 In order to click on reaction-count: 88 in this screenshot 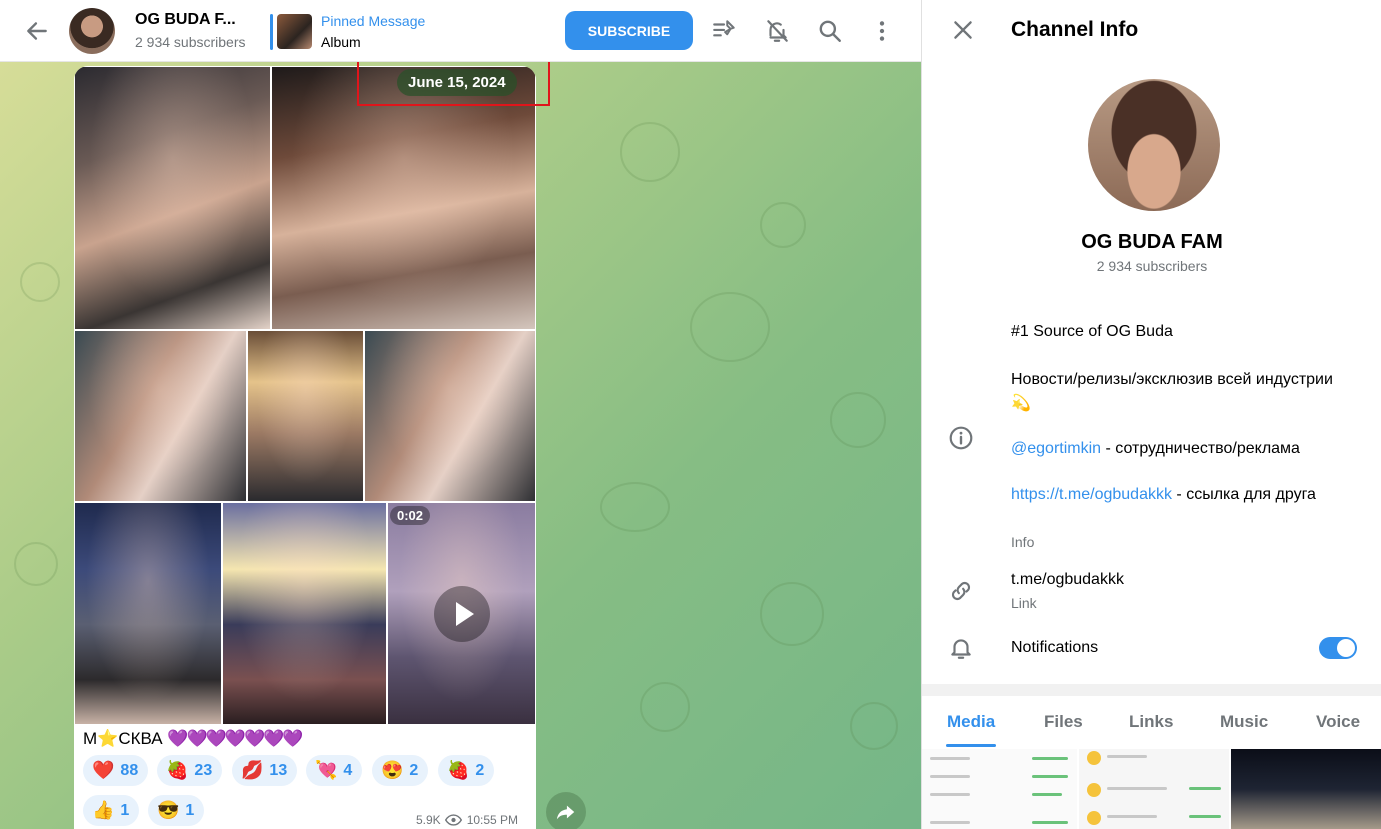, I will do `click(129, 770)`.